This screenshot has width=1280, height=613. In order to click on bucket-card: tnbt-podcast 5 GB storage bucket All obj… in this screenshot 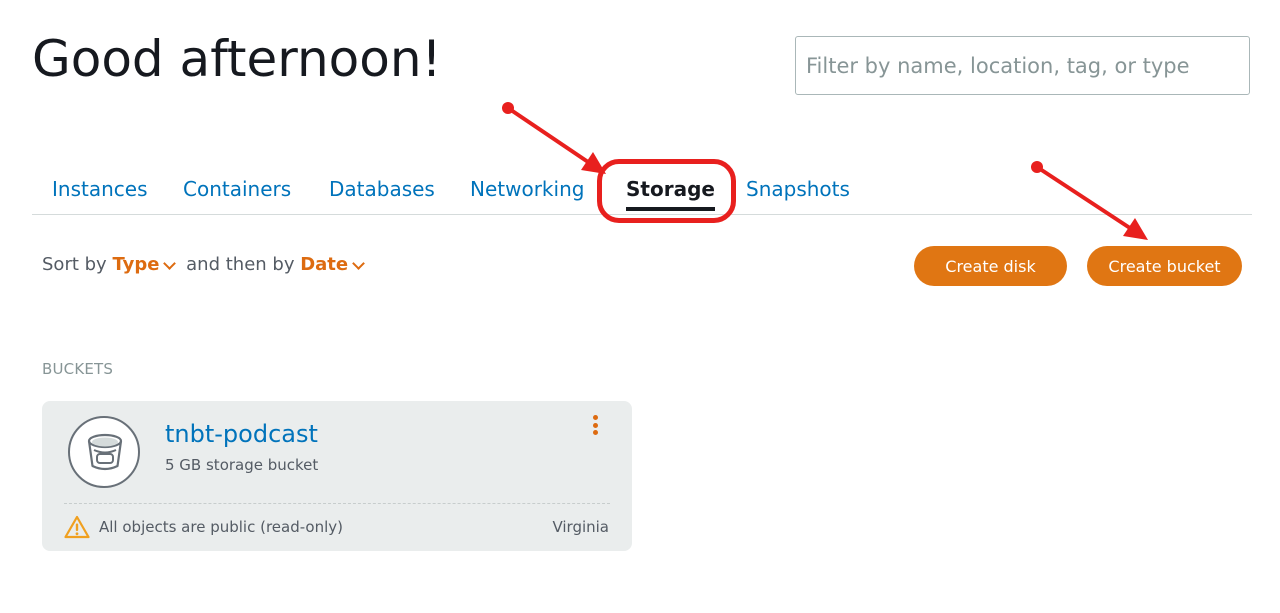, I will do `click(337, 476)`.